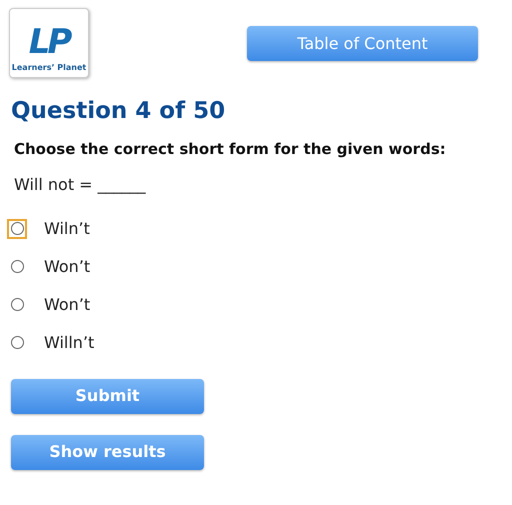  I want to click on table-of-content-button: Table of Content, so click(362, 43).